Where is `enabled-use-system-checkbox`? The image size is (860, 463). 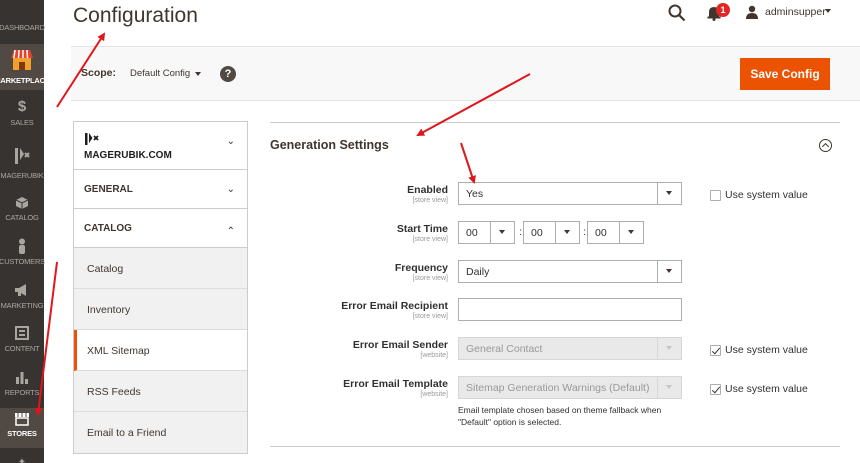 enabled-use-system-checkbox is located at coordinates (715, 195).